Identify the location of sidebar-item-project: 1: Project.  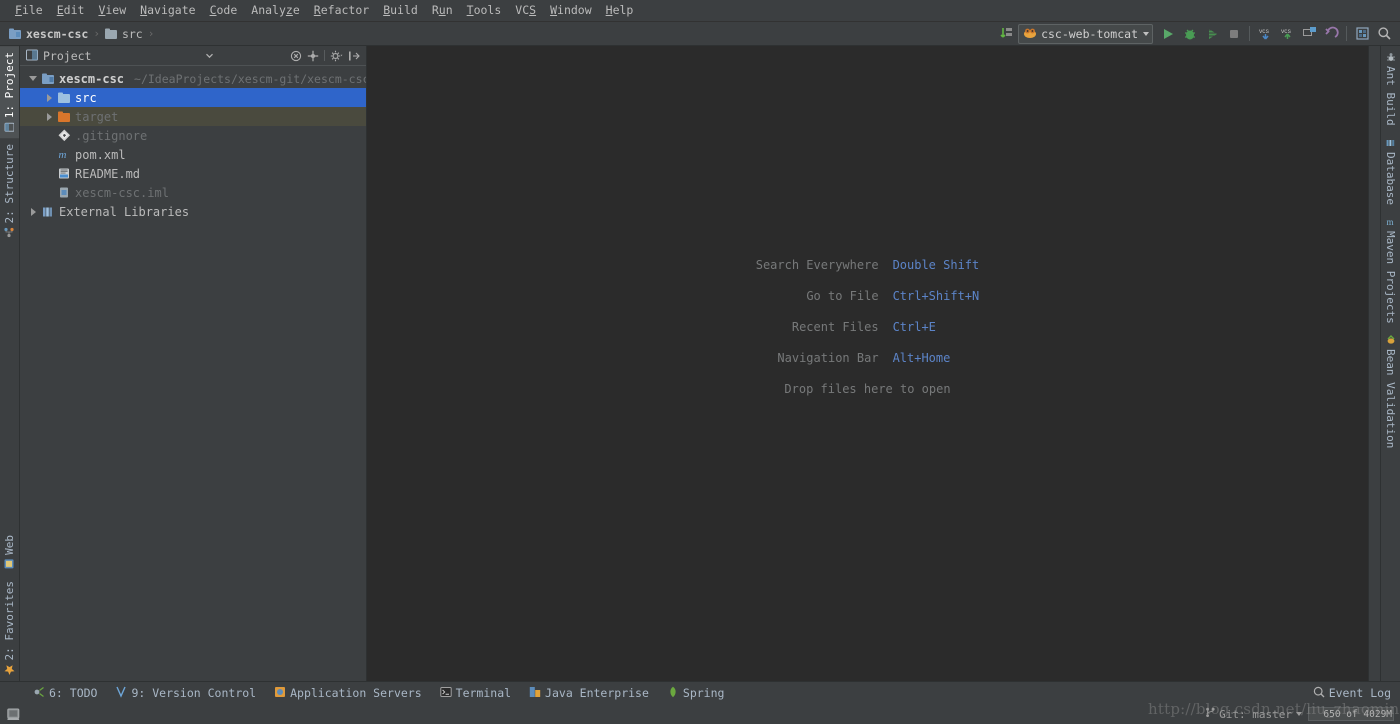
(9, 92).